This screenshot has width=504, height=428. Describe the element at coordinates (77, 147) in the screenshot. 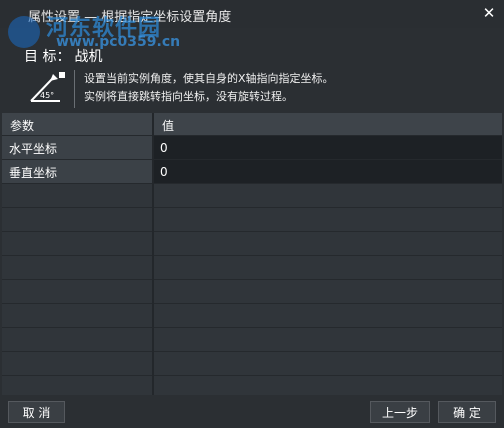

I see `param-name: 水平坐标` at that location.